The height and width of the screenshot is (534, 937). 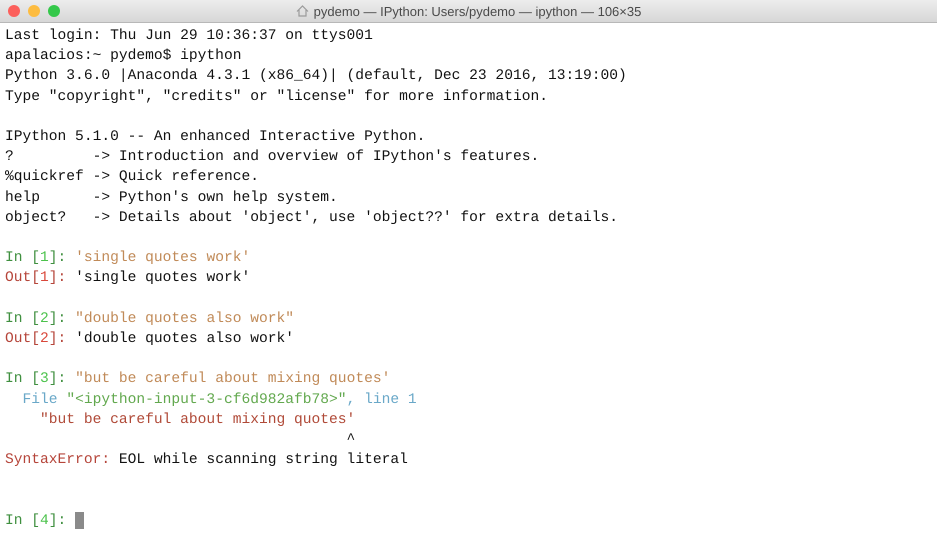 What do you see at coordinates (123, 56) in the screenshot?
I see `terminal-line: apalacios:~ pydemo$ ipython` at bounding box center [123, 56].